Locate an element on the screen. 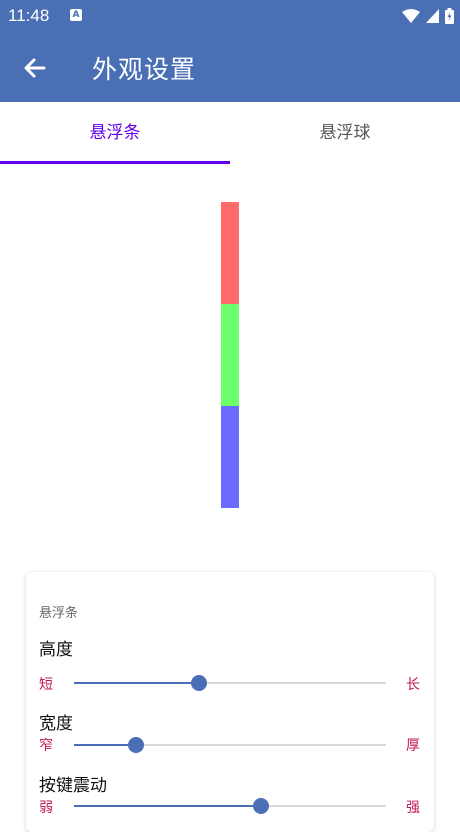 This screenshot has height=832, width=460. height-max-label: 长 is located at coordinates (413, 685).